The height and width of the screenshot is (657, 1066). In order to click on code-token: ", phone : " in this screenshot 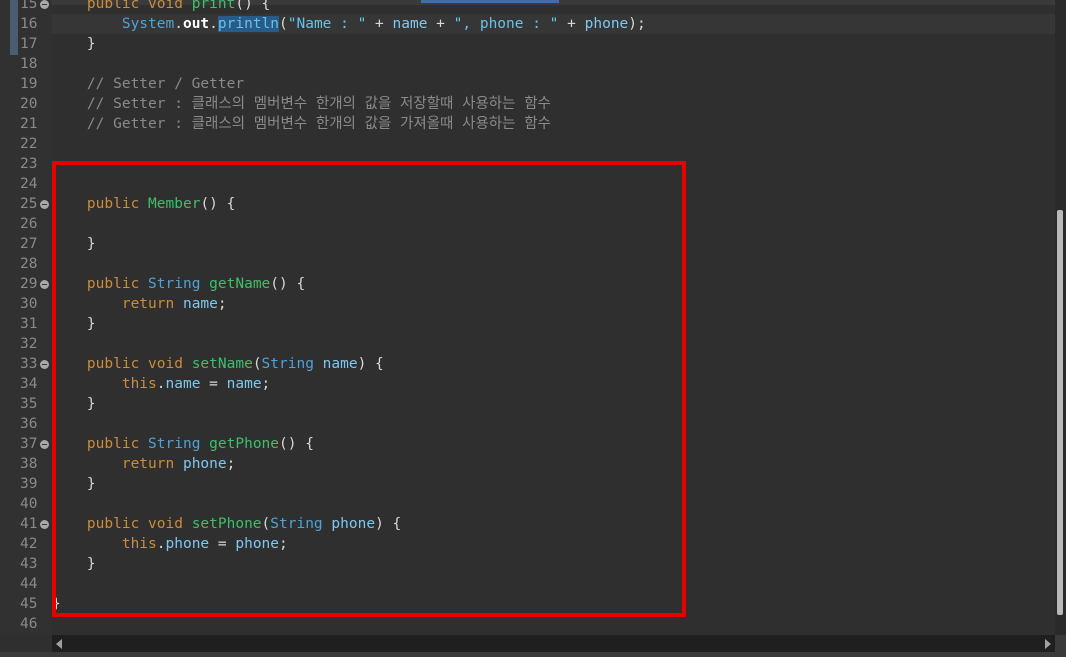, I will do `click(506, 24)`.